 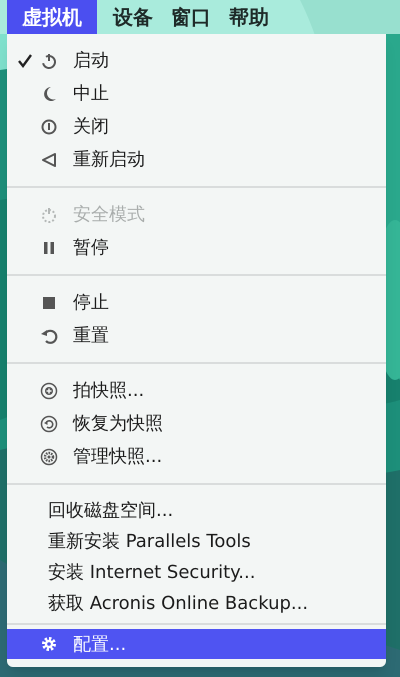 What do you see at coordinates (49, 335) in the screenshot?
I see `undo-icon` at bounding box center [49, 335].